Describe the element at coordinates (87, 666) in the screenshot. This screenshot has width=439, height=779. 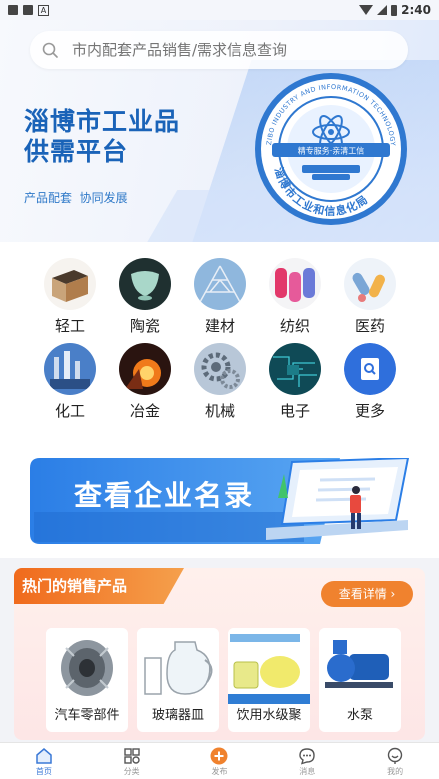
I see `auto-parts-icon` at that location.